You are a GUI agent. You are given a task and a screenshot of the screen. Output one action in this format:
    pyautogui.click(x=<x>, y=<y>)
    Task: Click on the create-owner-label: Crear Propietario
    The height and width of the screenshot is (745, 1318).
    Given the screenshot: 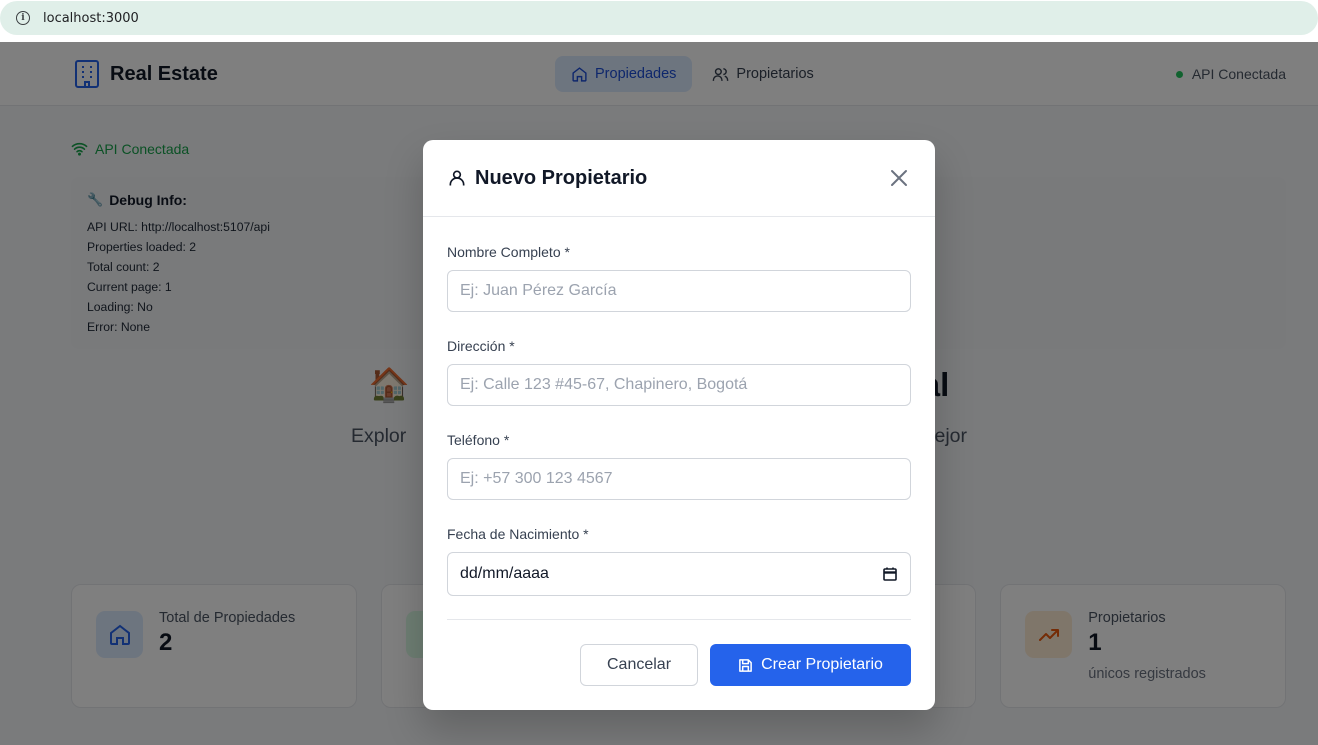 What is the action you would take?
    pyautogui.click(x=822, y=664)
    